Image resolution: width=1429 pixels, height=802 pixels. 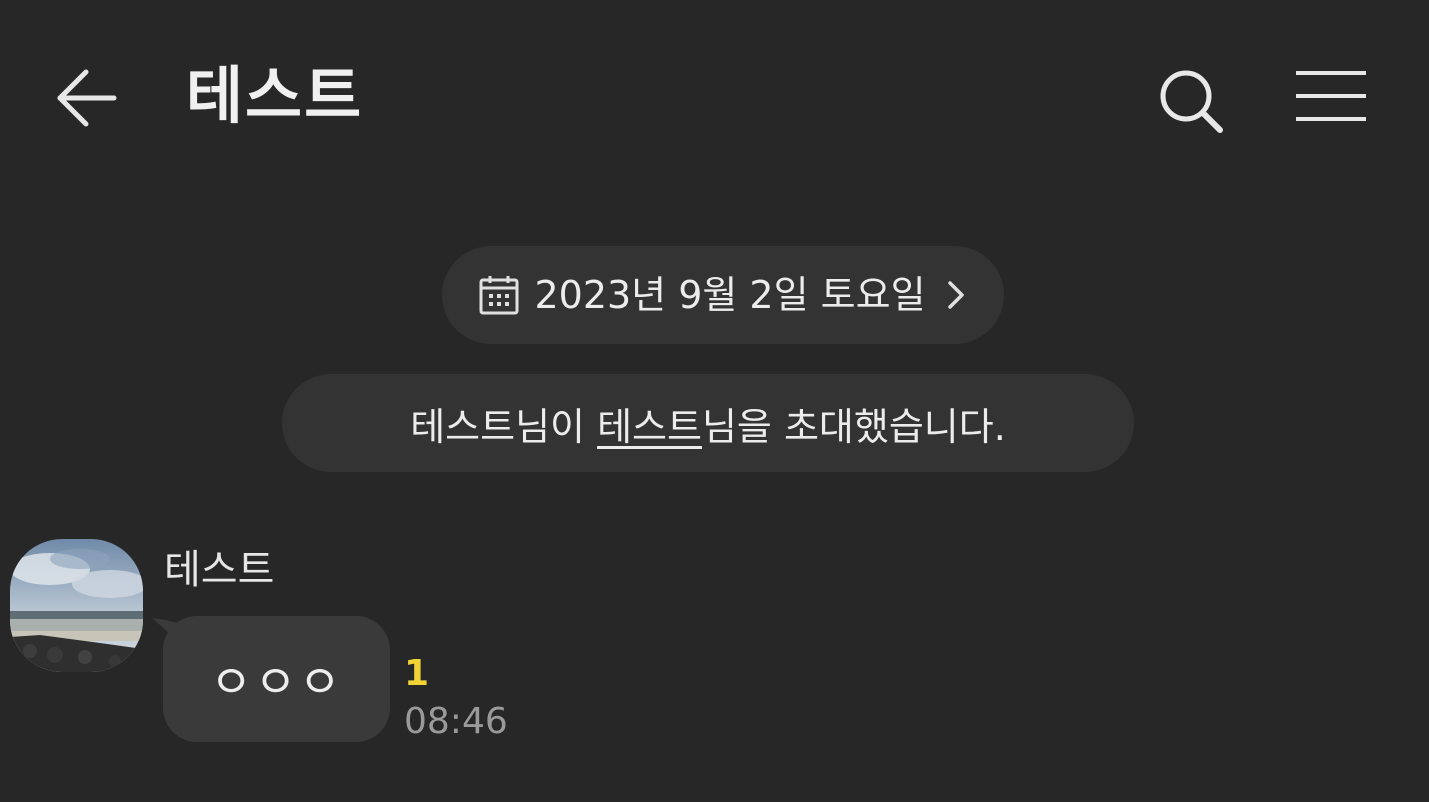 I want to click on menu-button, so click(x=1331, y=97).